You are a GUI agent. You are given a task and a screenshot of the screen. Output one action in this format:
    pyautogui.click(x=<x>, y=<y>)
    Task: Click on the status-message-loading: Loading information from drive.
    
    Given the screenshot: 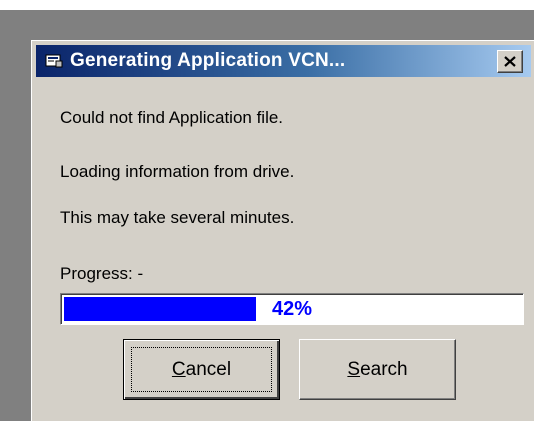 What is the action you would take?
    pyautogui.click(x=177, y=171)
    